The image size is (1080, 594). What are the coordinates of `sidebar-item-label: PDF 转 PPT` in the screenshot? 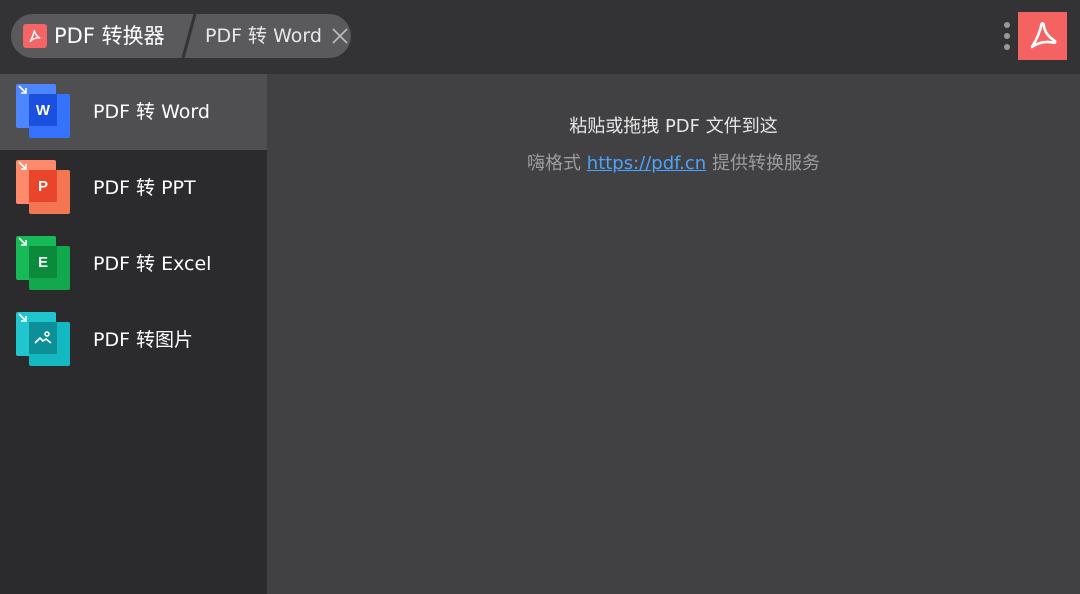 It's located at (144, 188).